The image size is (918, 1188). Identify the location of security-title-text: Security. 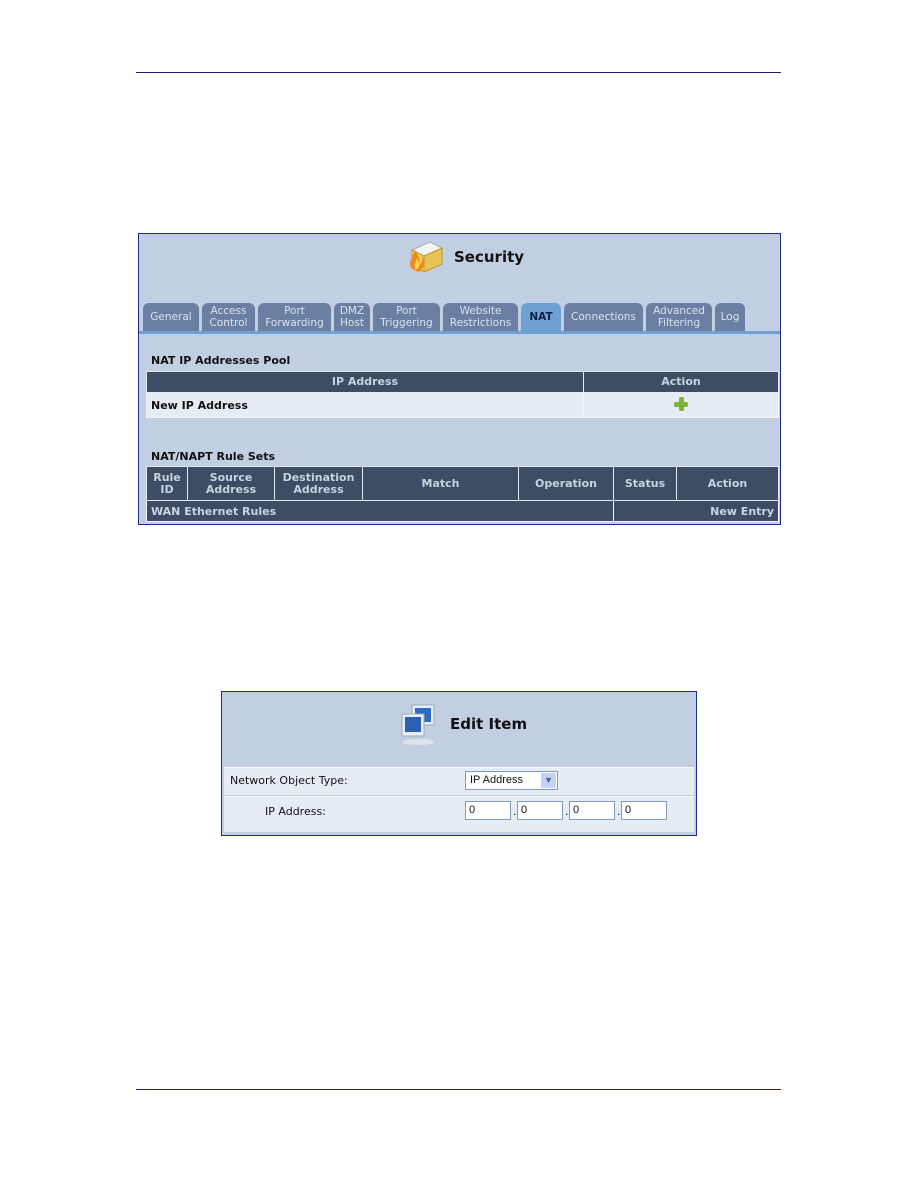
(489, 257).